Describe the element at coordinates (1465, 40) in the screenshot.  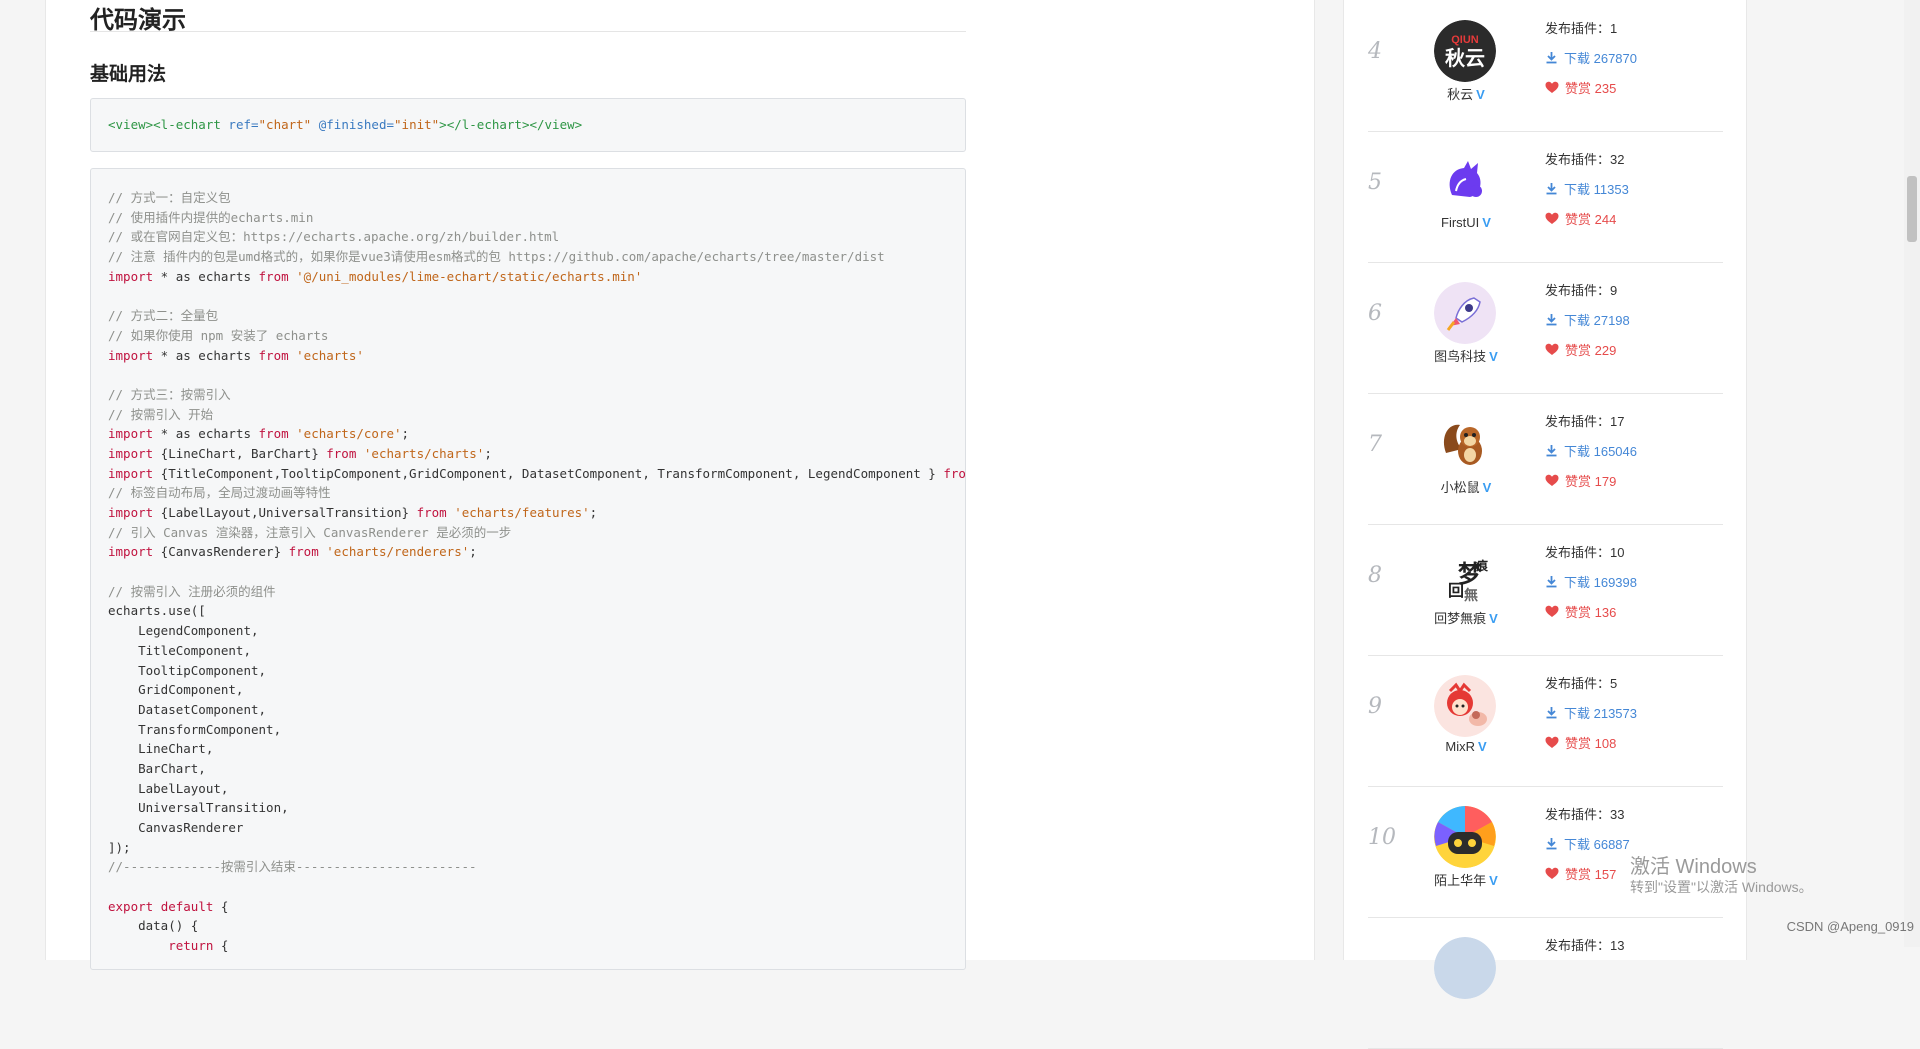
I see `svg-text: QIUN` at that location.